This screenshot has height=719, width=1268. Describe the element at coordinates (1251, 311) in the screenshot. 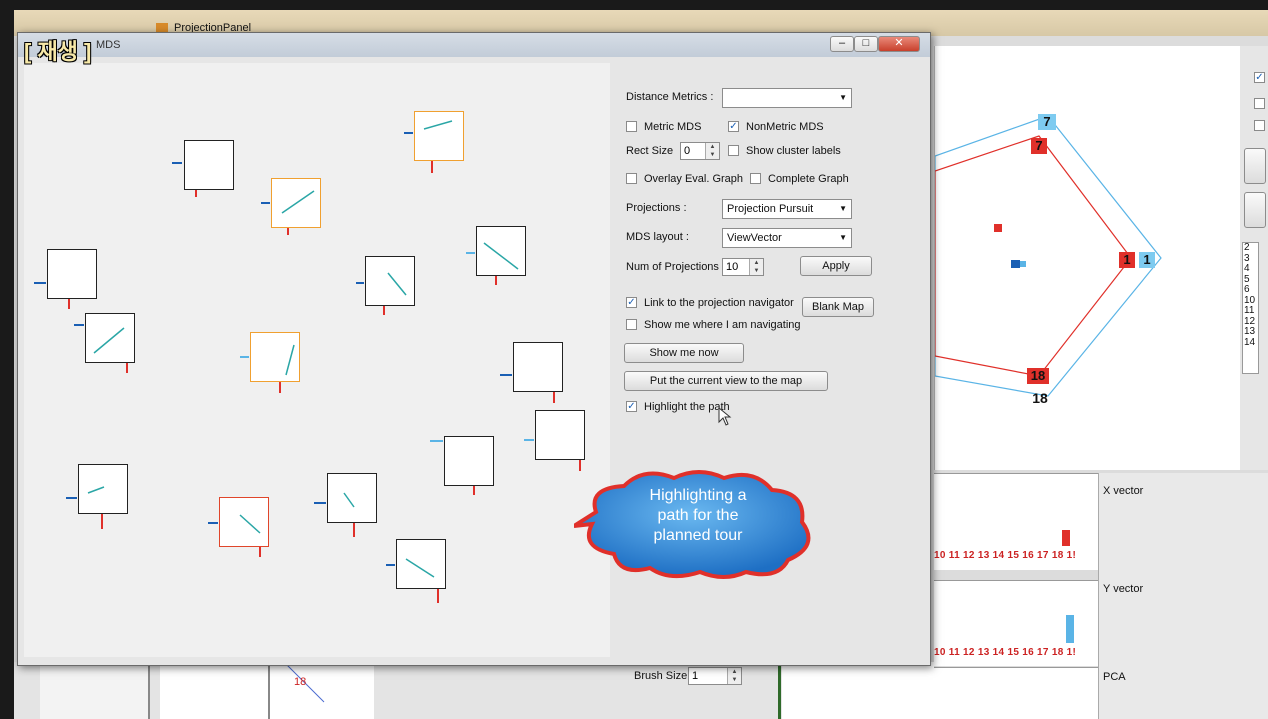

I see `right-list-item: 11` at that location.